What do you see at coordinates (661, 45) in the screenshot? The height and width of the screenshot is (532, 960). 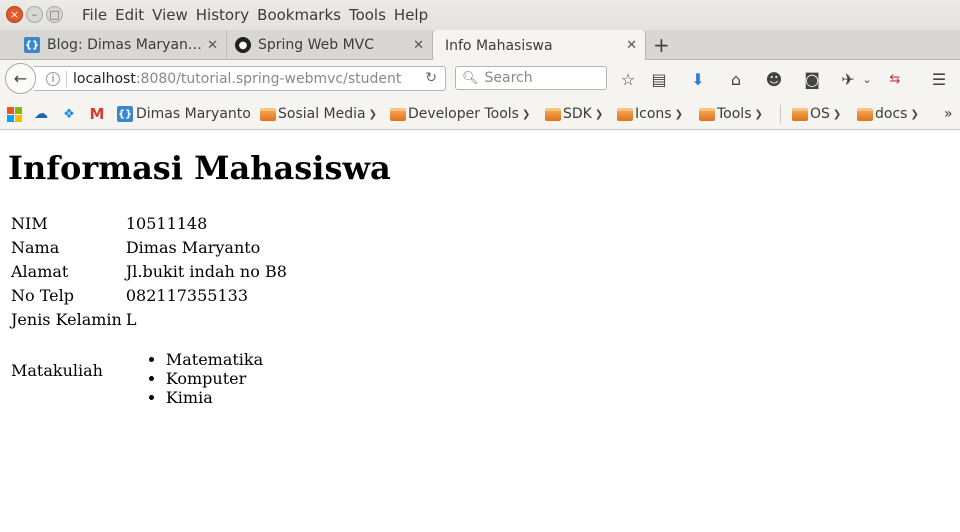 I see `new-tab-button: +` at bounding box center [661, 45].